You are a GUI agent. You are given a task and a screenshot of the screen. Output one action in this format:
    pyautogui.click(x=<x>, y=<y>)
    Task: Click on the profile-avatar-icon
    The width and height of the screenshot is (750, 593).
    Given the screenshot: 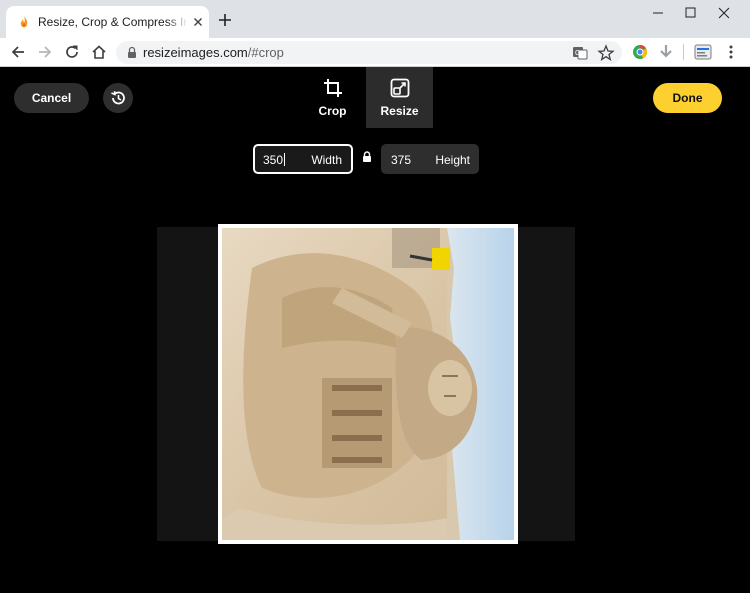 What is the action you would take?
    pyautogui.click(x=703, y=52)
    